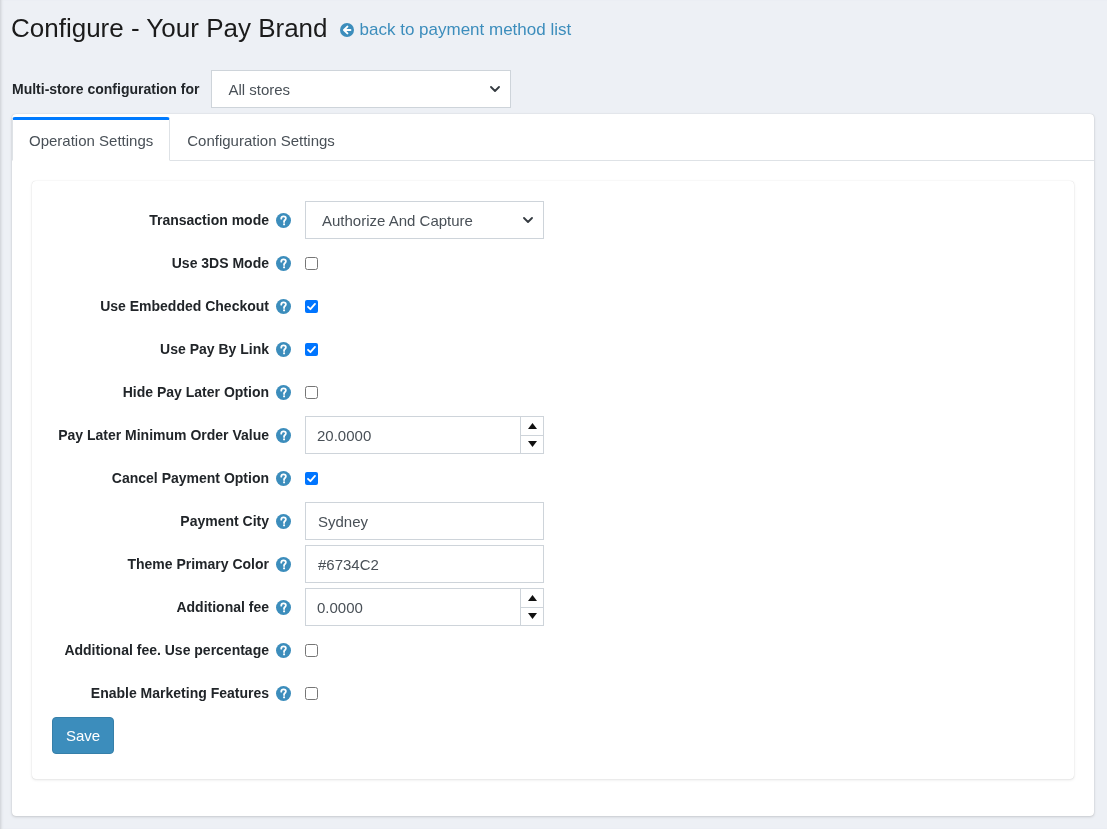 Image resolution: width=1107 pixels, height=829 pixels. What do you see at coordinates (361, 89) in the screenshot?
I see `store-select: All stores` at bounding box center [361, 89].